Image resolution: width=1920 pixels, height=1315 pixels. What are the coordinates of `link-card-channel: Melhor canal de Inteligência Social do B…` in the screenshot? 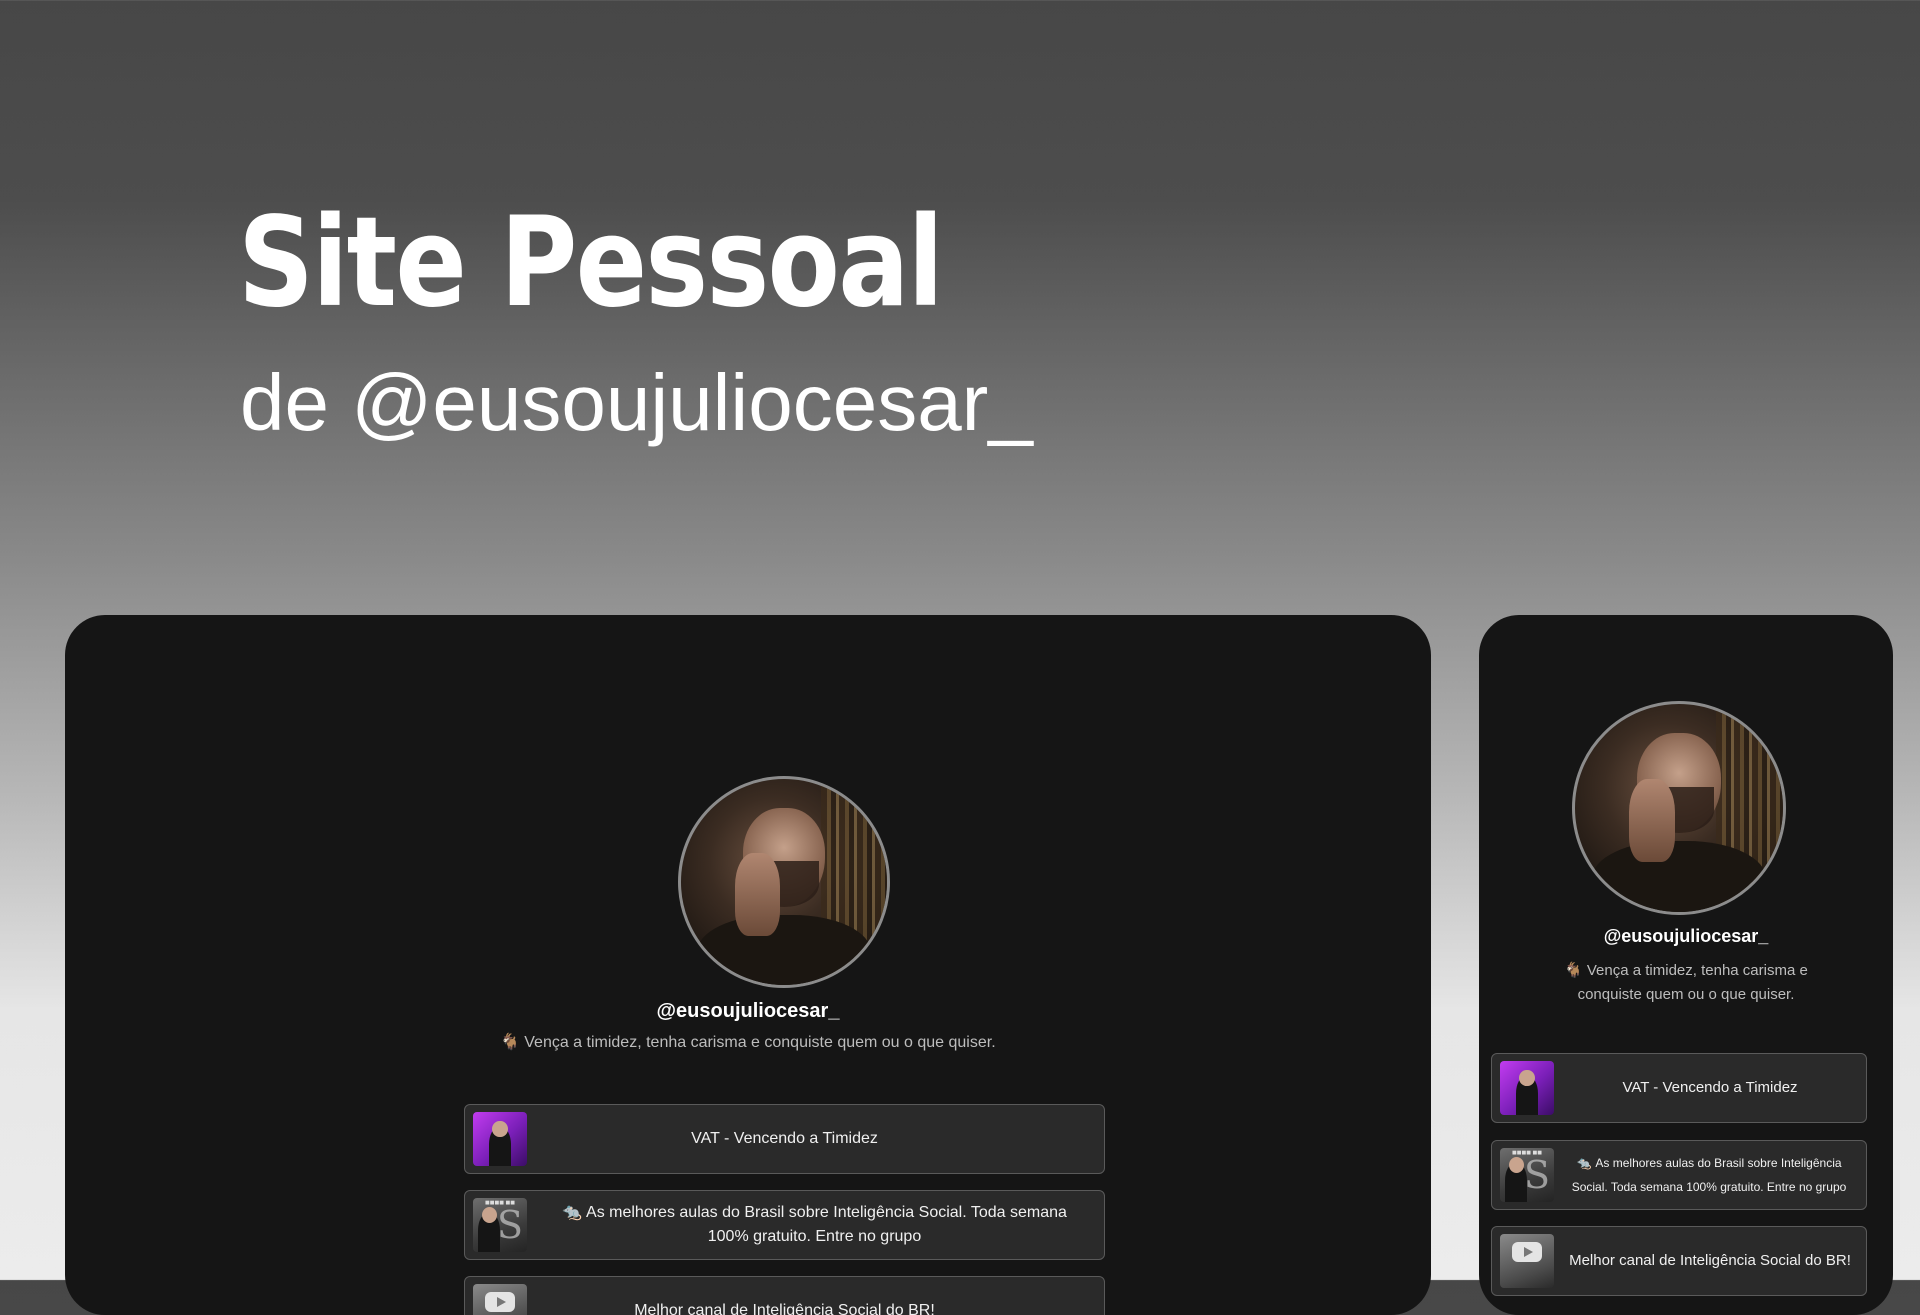 It's located at (784, 1295).